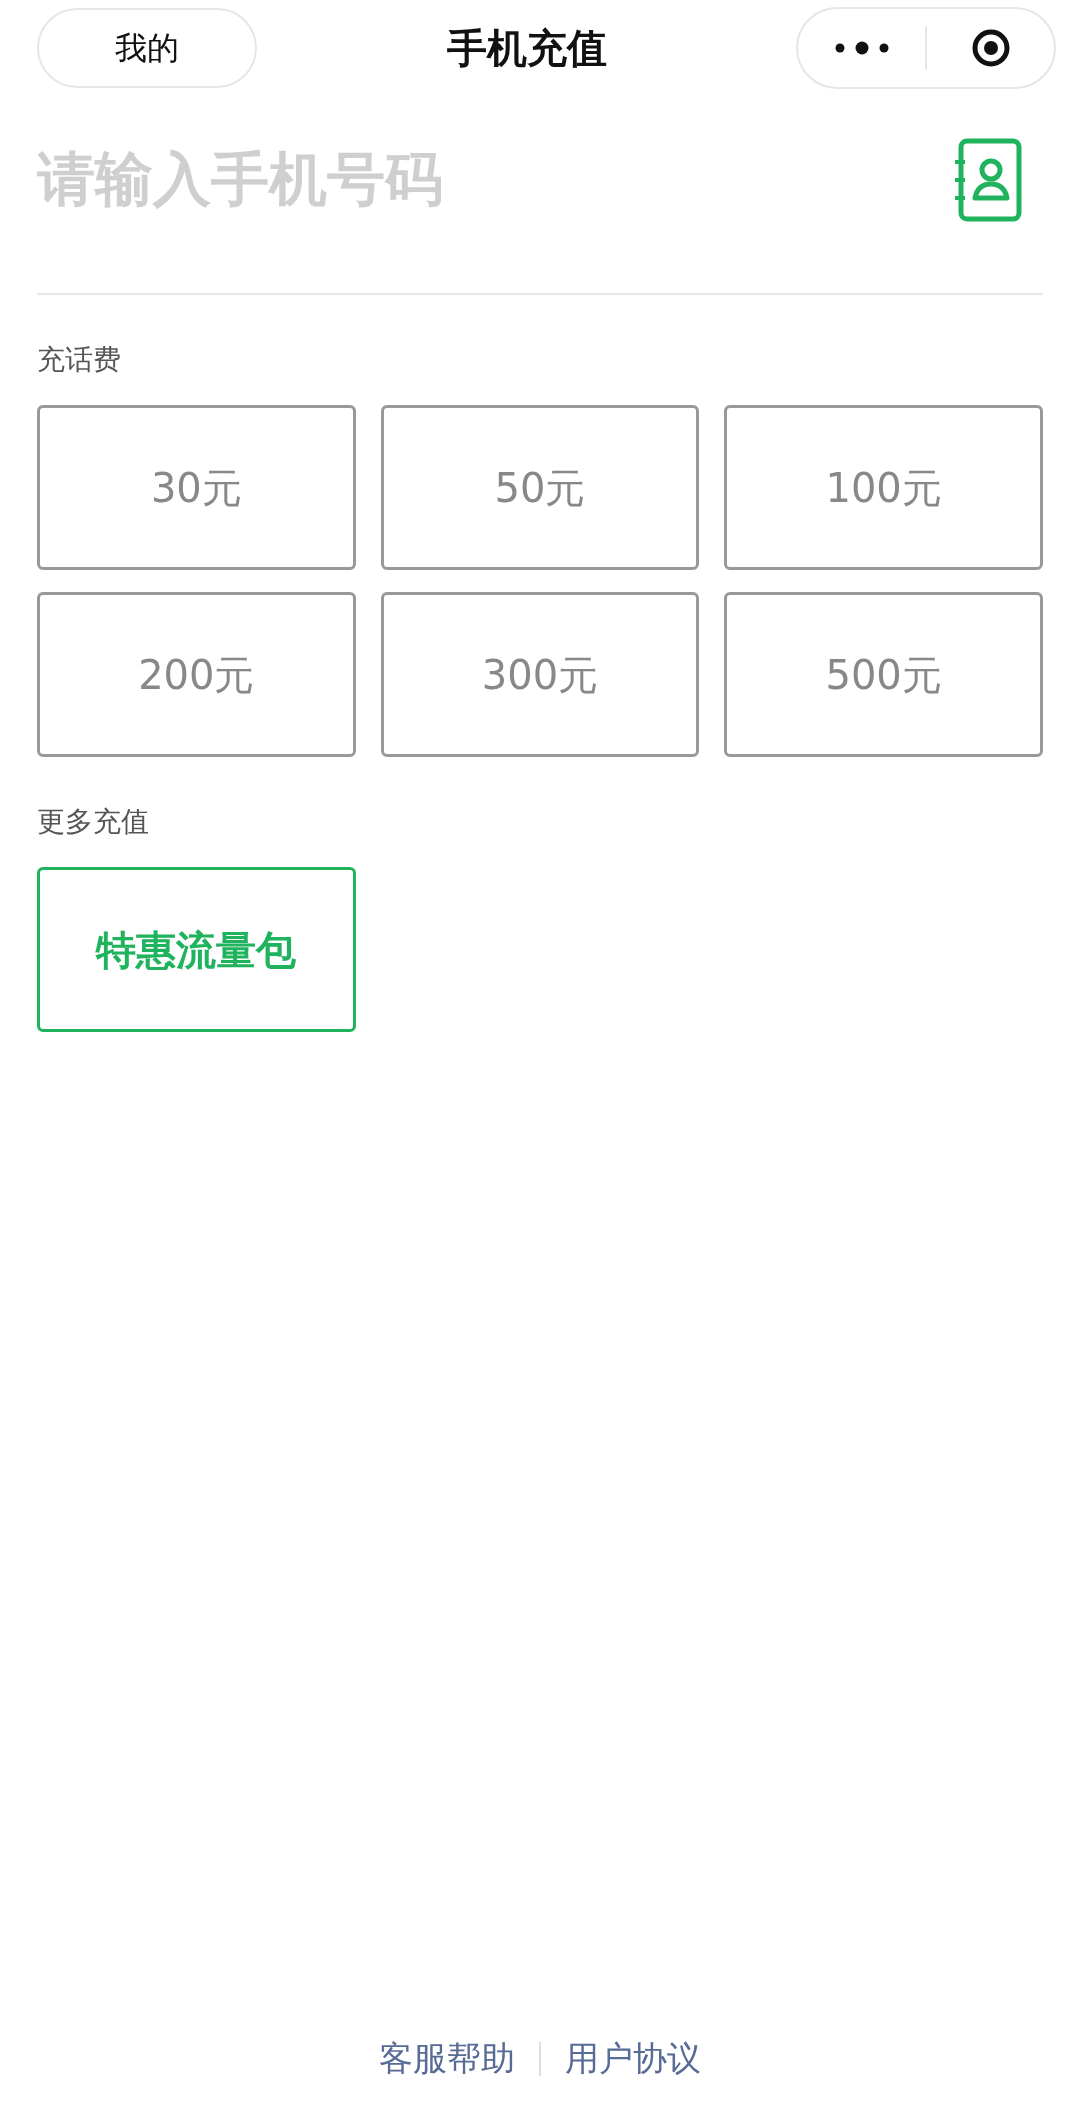 The height and width of the screenshot is (2124, 1080). Describe the element at coordinates (861, 48) in the screenshot. I see `more-icon` at that location.